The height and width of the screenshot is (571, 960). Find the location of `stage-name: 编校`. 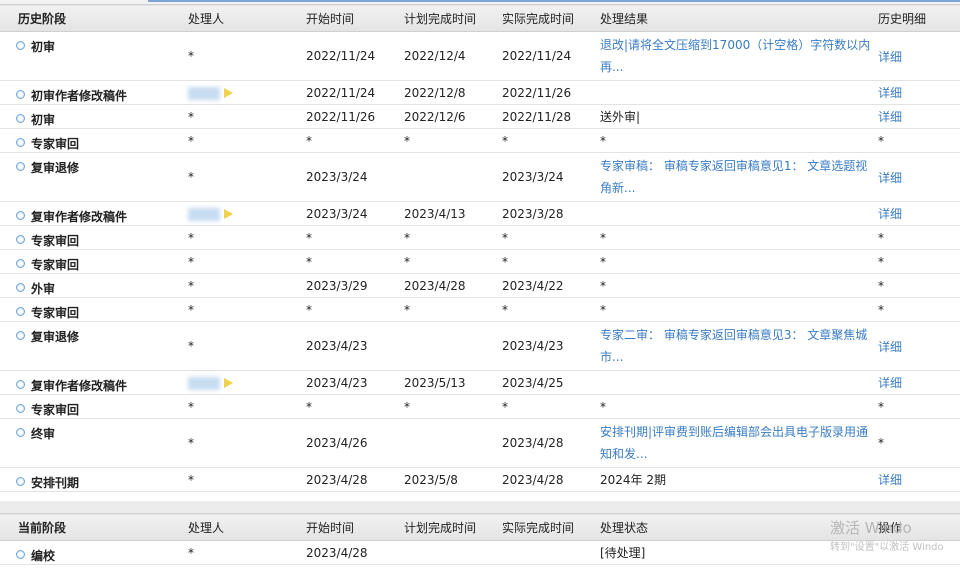

stage-name: 编校 is located at coordinates (43, 556).